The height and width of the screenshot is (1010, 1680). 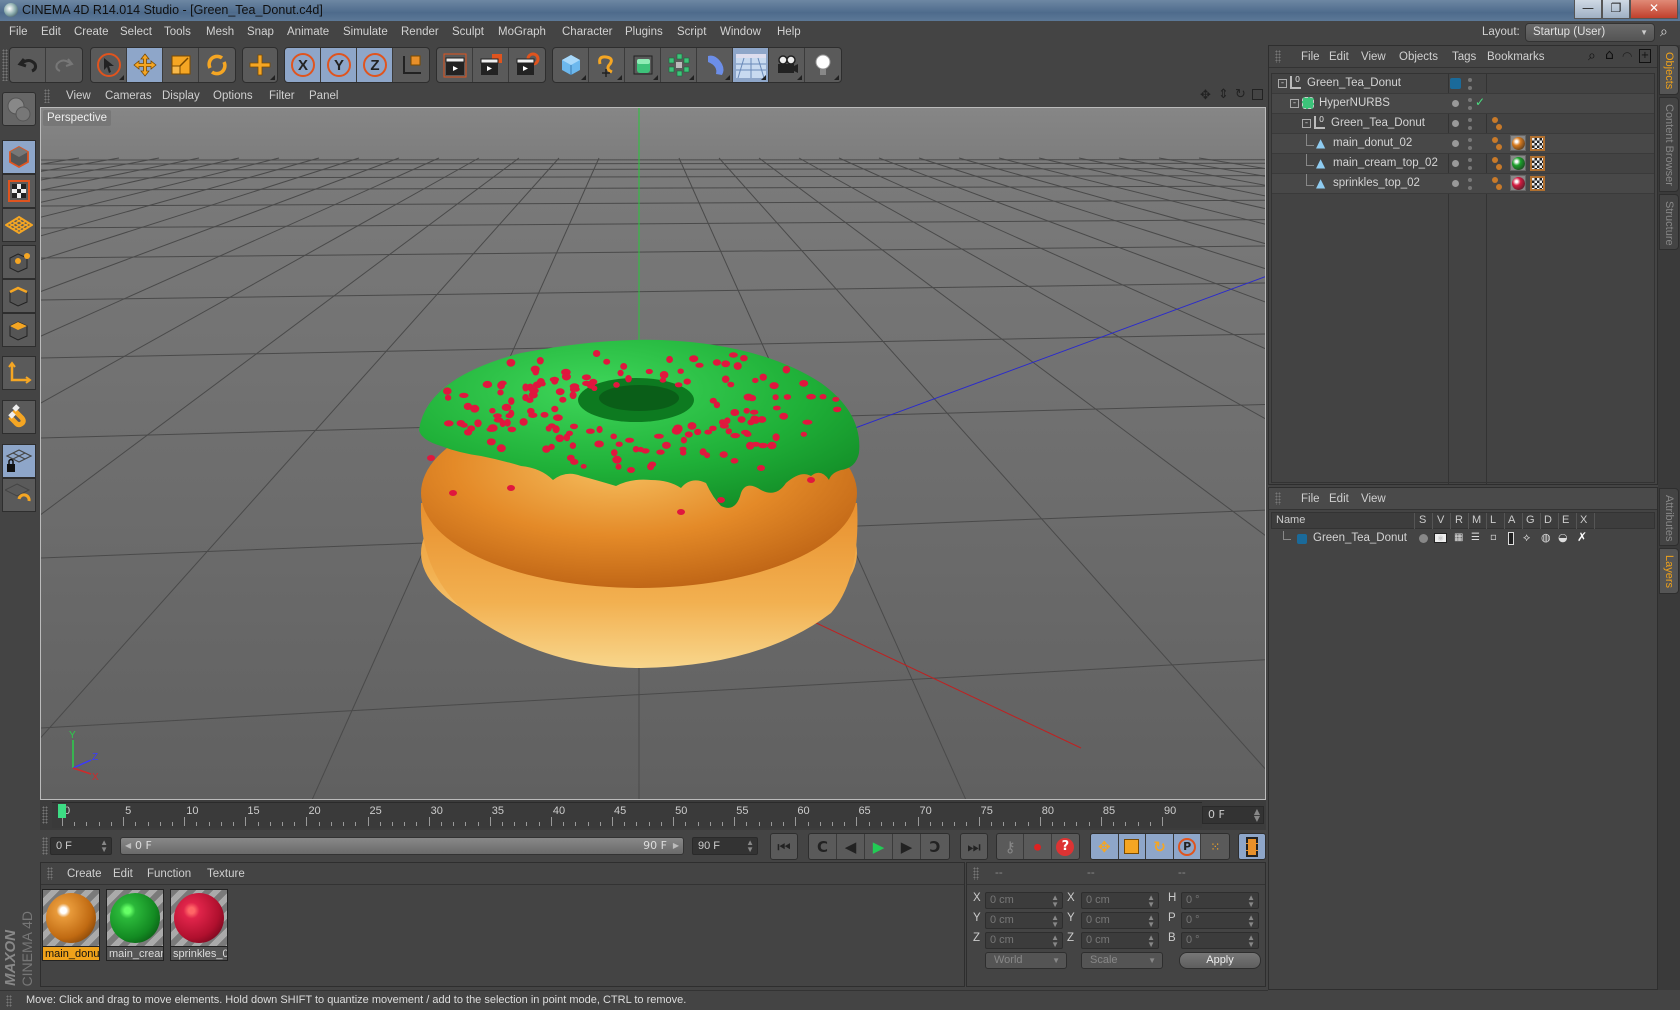 I want to click on object-name: main_donut_02, so click(x=1372, y=143).